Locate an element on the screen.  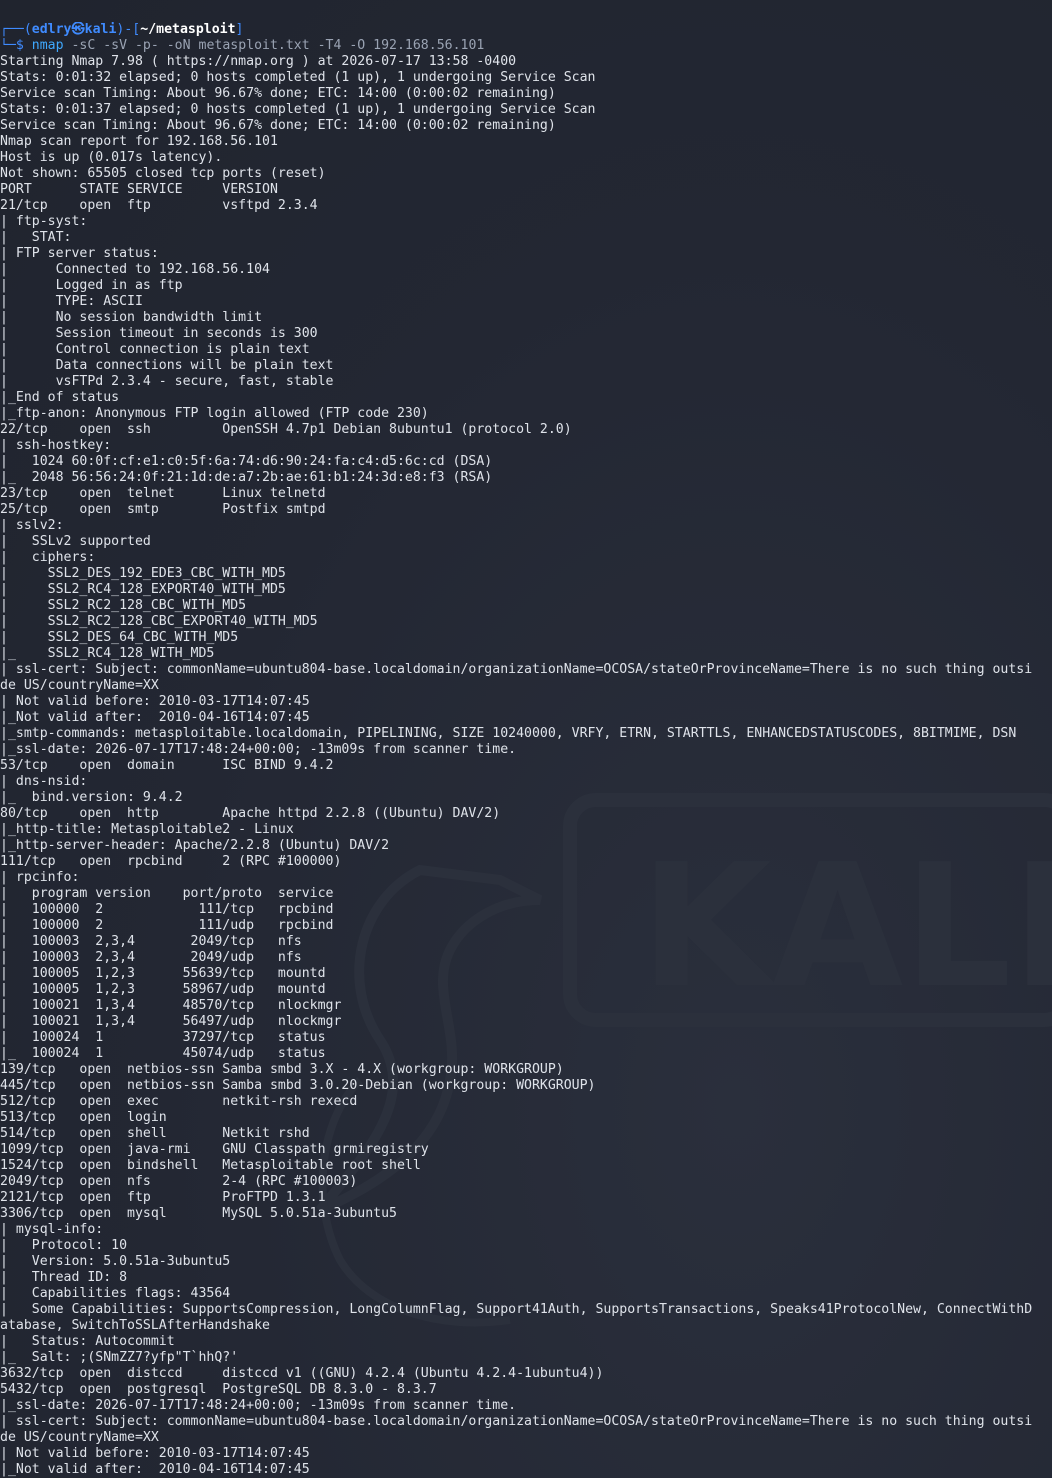
output-line: | Status: Autocommit is located at coordinates (87, 1341).